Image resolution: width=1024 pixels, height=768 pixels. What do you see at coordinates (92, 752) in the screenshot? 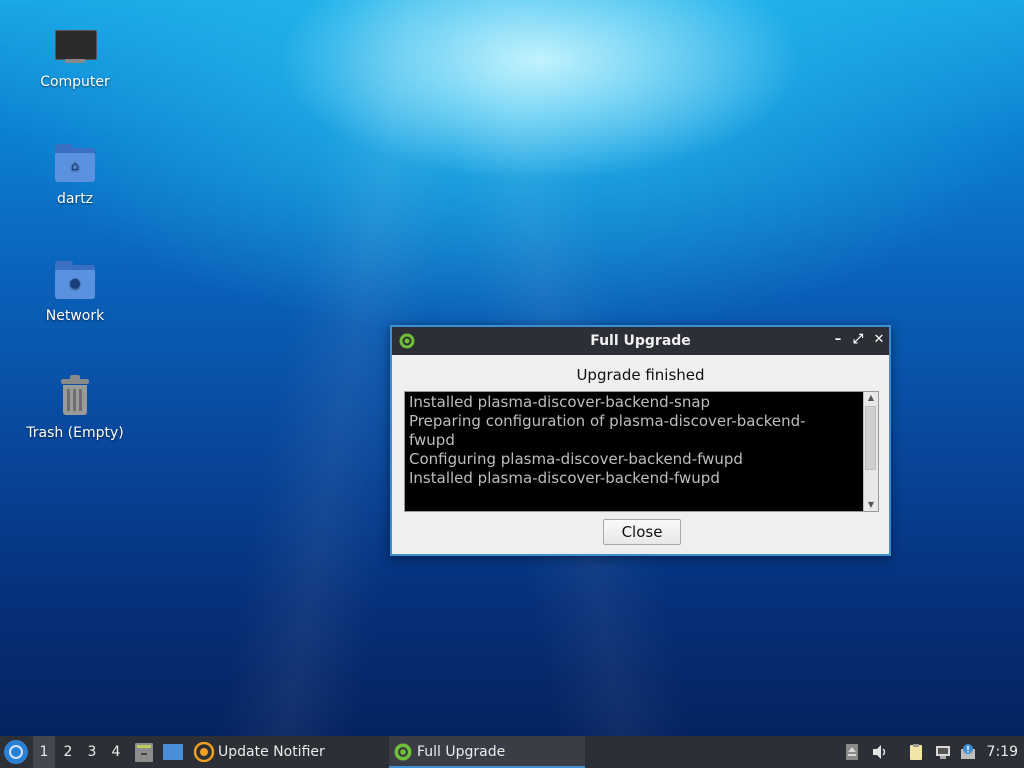
I see `workspace-3: 3` at bounding box center [92, 752].